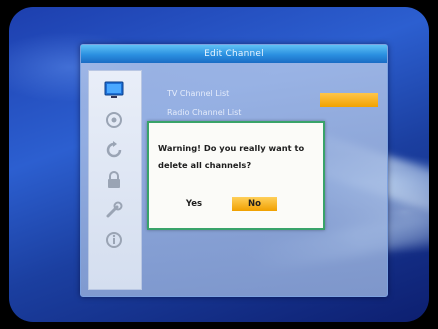  I want to click on menu-selection-highlight, so click(349, 100).